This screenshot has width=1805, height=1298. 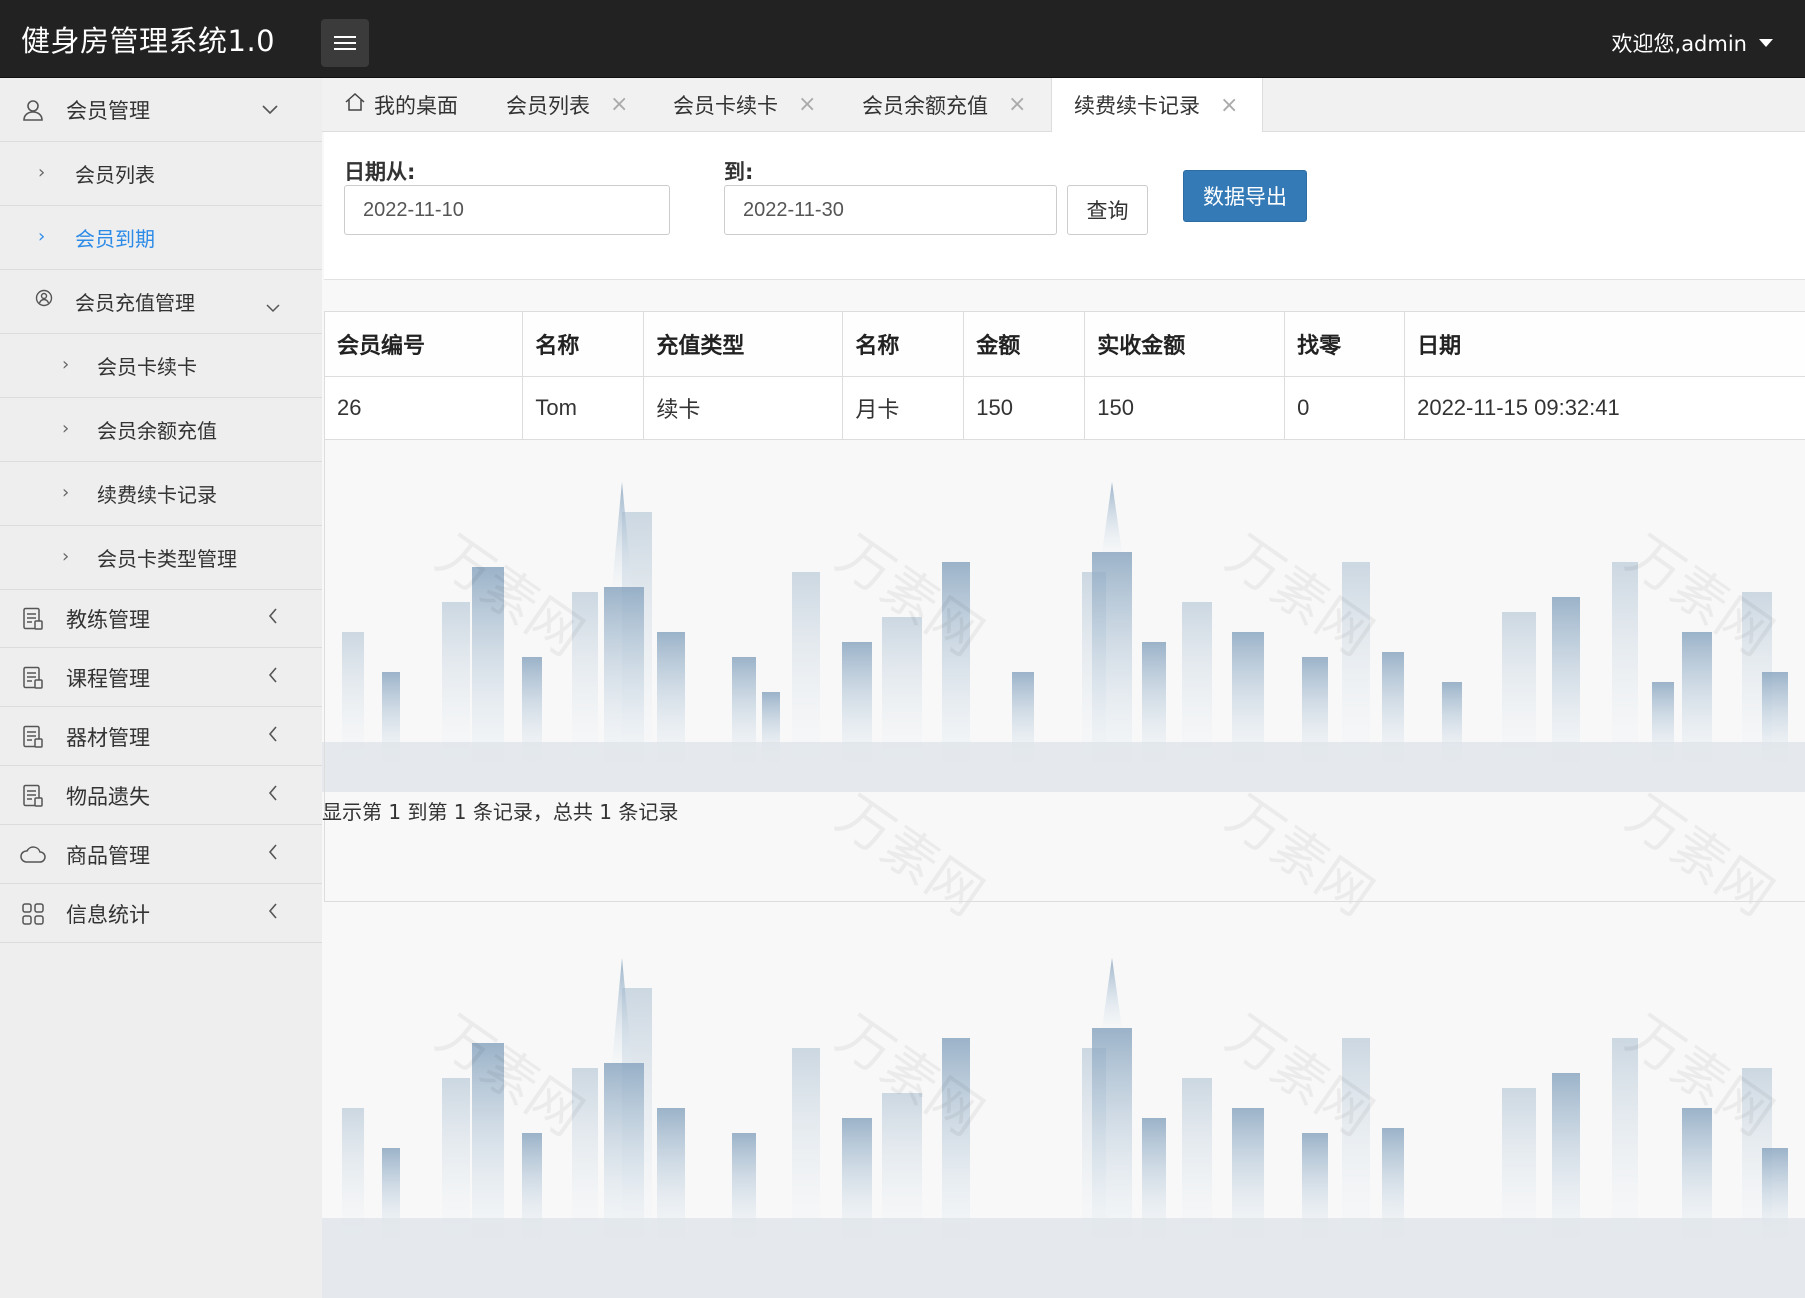 What do you see at coordinates (161, 855) in the screenshot?
I see `sidebar-item-product-management: 商品管理` at bounding box center [161, 855].